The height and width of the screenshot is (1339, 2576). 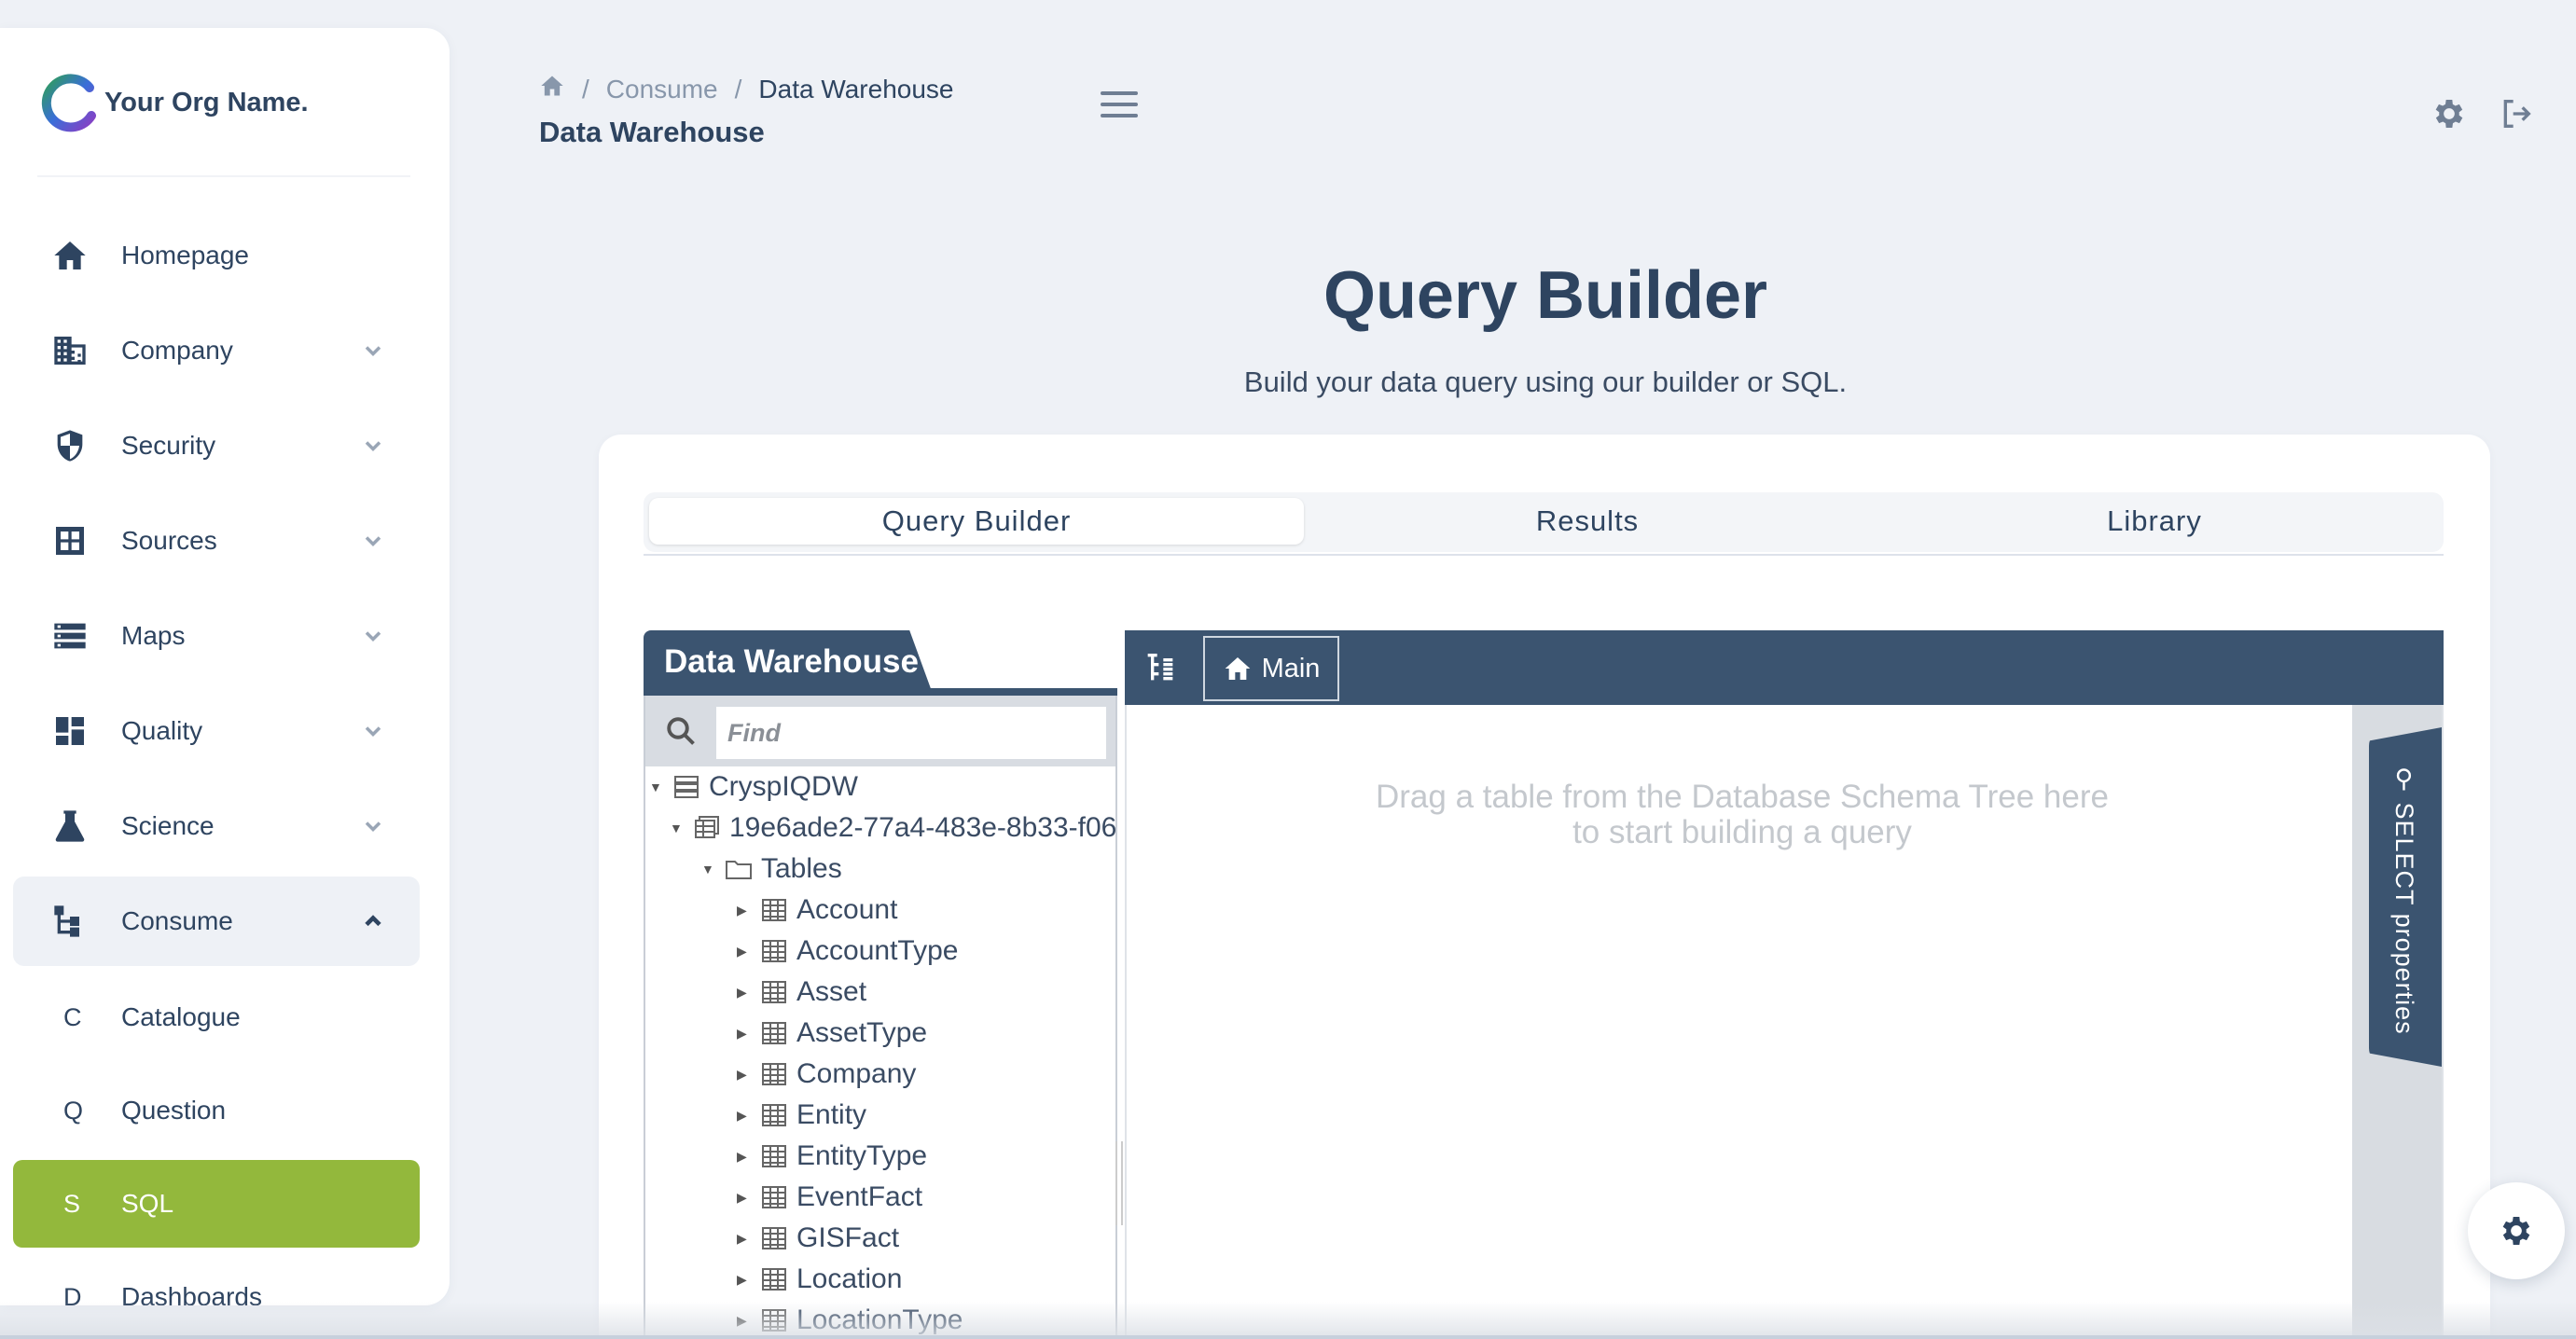 What do you see at coordinates (826, 1074) in the screenshot?
I see `tree-node-table: ▶ Company` at bounding box center [826, 1074].